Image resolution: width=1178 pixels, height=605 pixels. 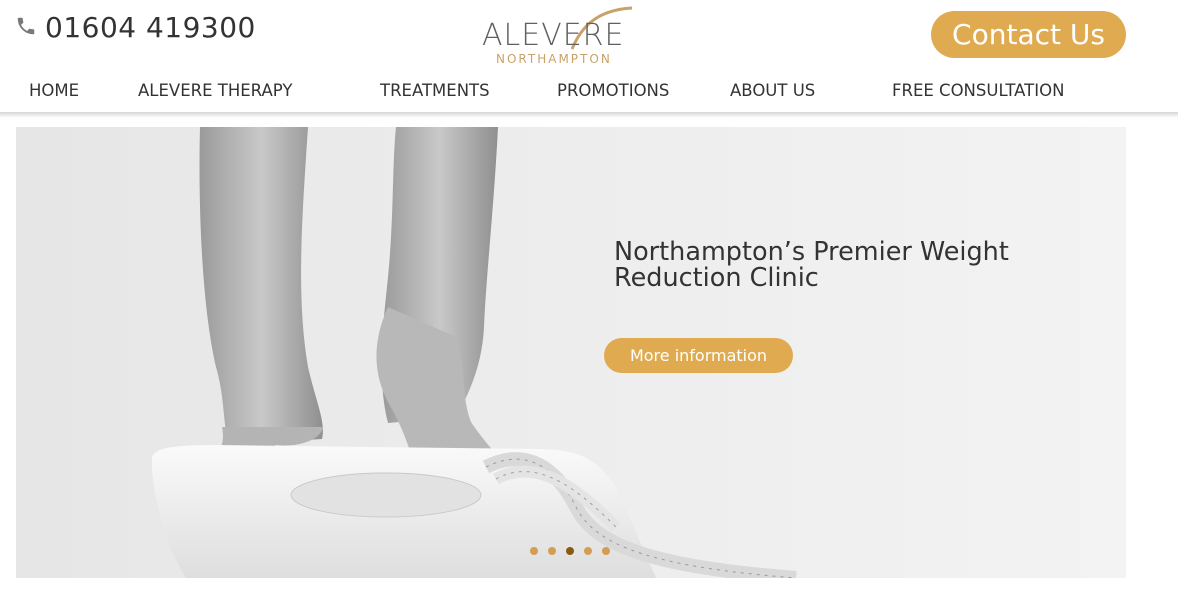 I want to click on phone-number: 01604 419300, so click(x=150, y=27).